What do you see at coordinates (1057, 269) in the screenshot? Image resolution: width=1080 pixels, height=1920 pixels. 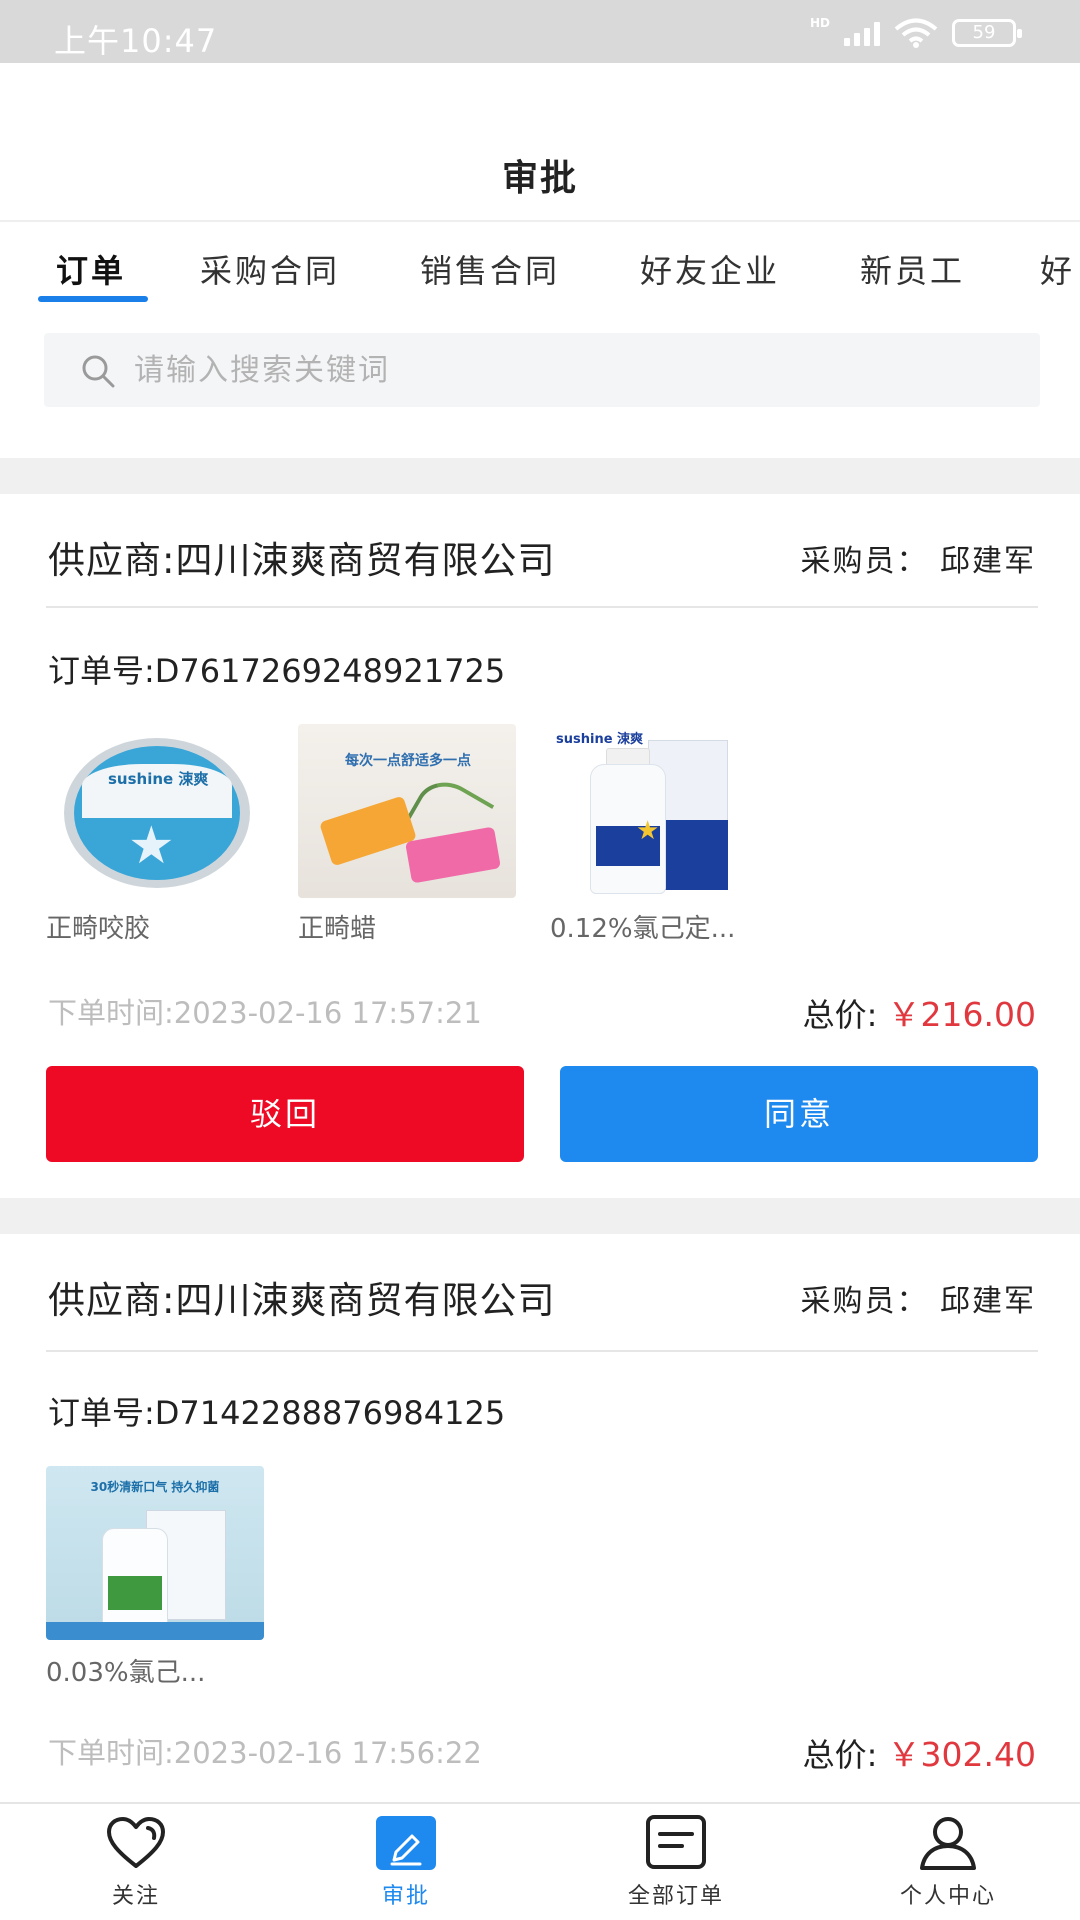 I see `tab-more: 好` at bounding box center [1057, 269].